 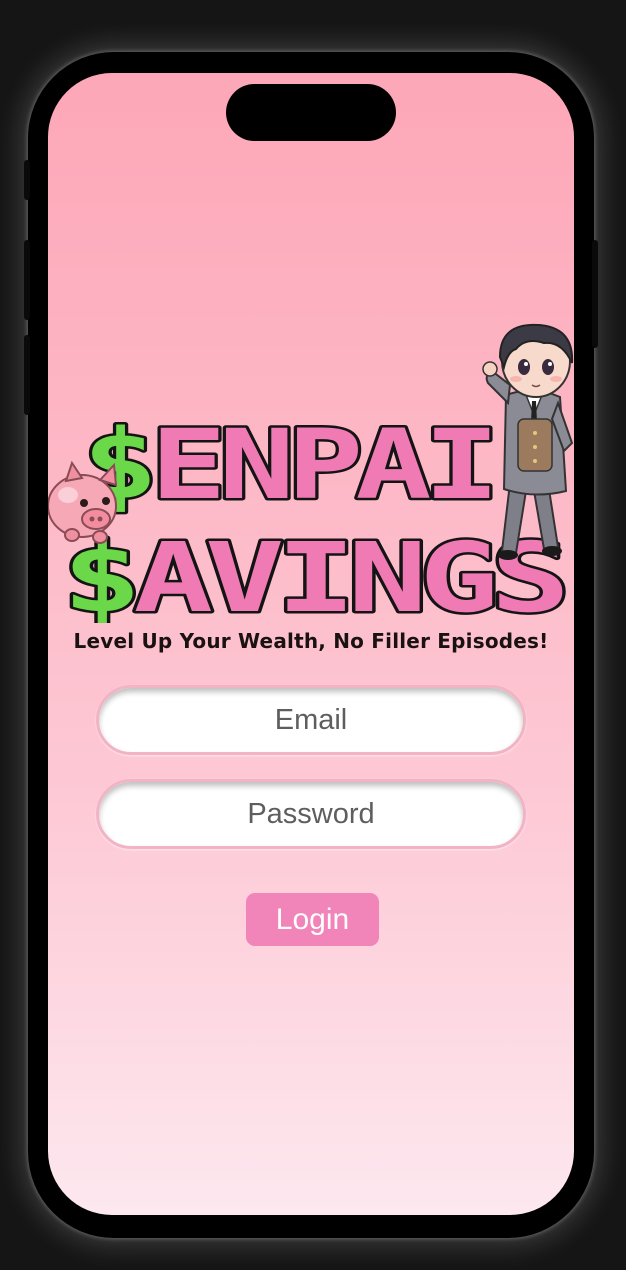 I want to click on silent-switch, so click(x=27, y=180).